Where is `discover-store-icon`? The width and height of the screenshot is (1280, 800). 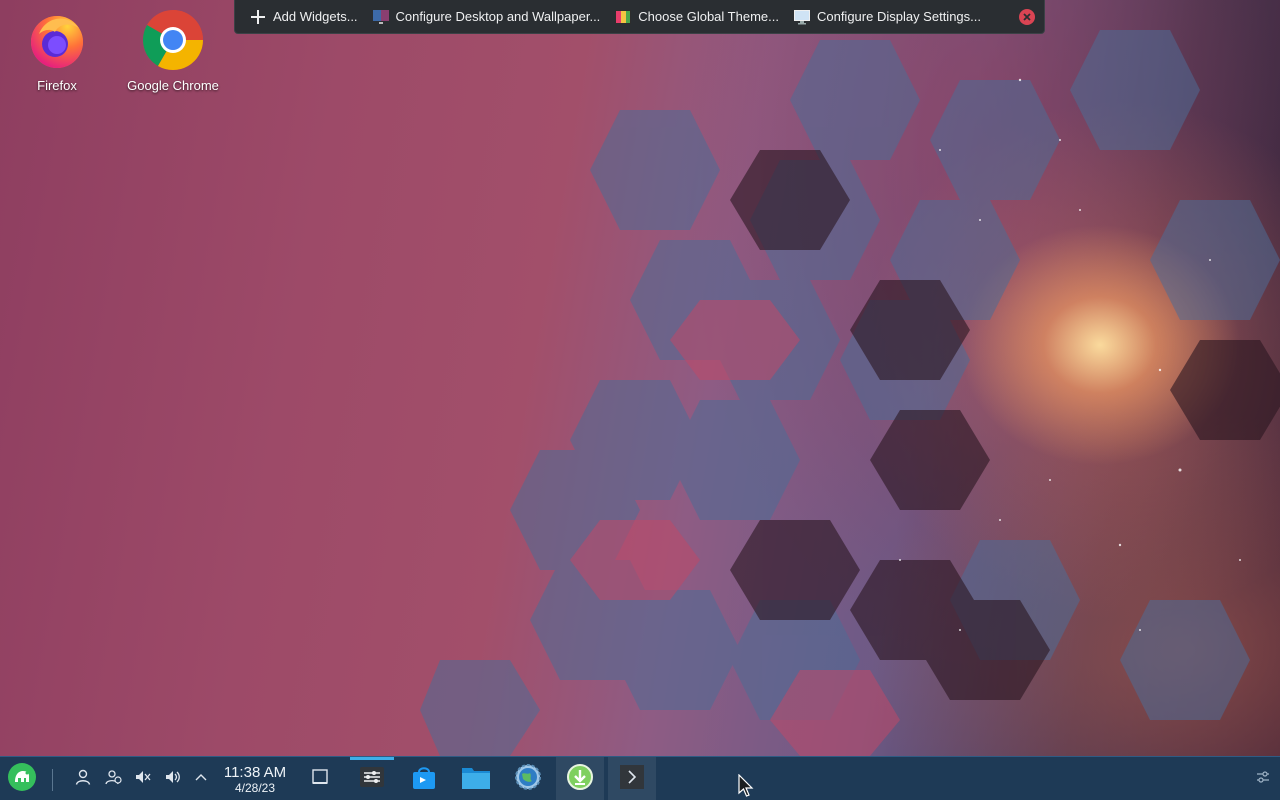
discover-store-icon is located at coordinates (424, 779).